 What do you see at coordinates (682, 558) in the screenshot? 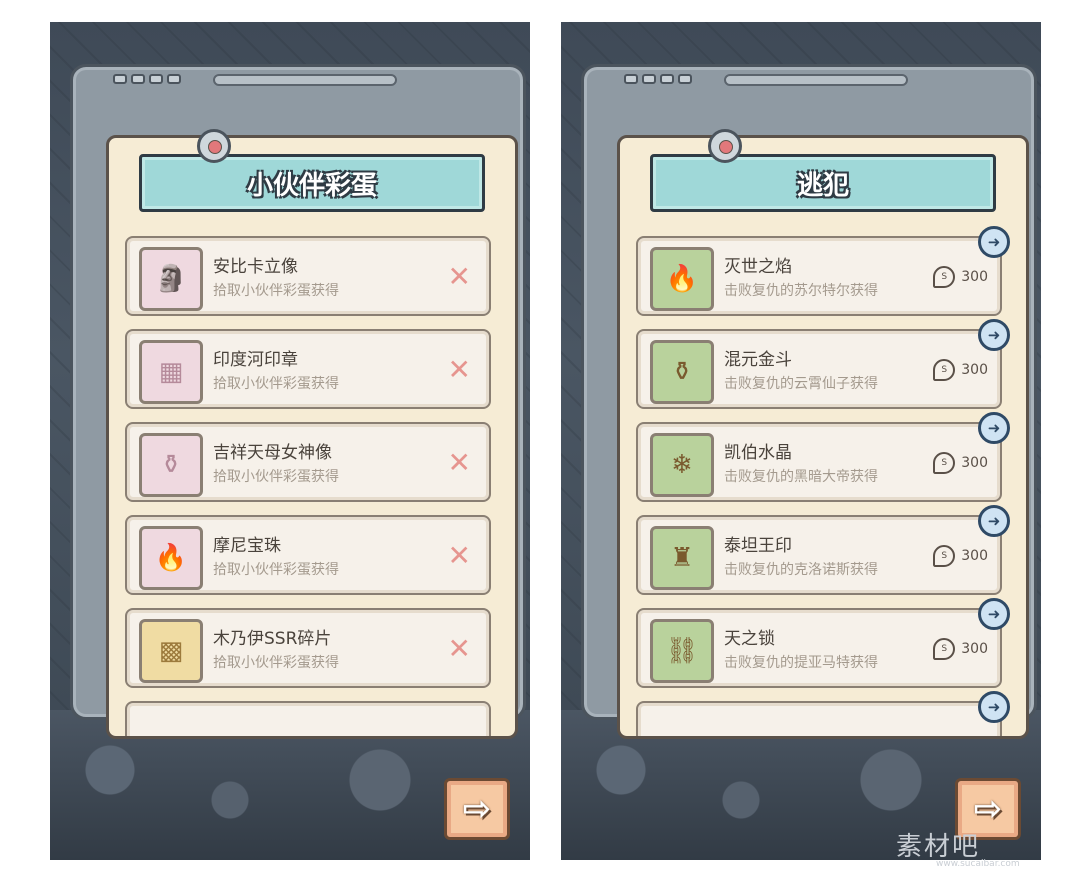
I see `item-thumbnail: ♜` at bounding box center [682, 558].